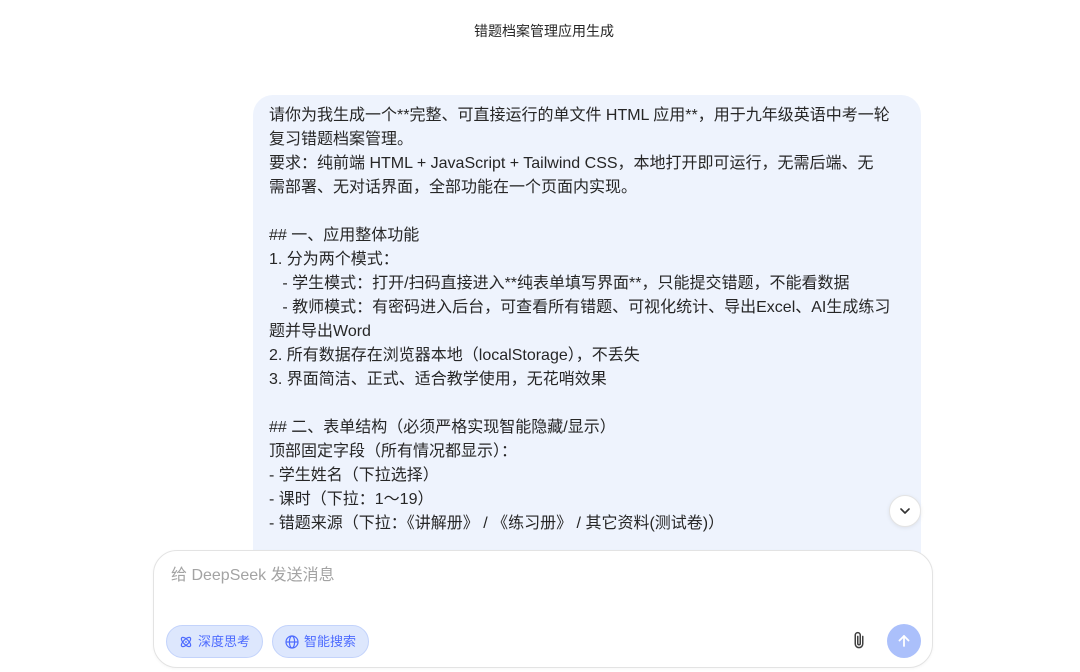 The image size is (1080, 672). I want to click on message-line: - 学生姓名（下拉选择）, so click(354, 475).